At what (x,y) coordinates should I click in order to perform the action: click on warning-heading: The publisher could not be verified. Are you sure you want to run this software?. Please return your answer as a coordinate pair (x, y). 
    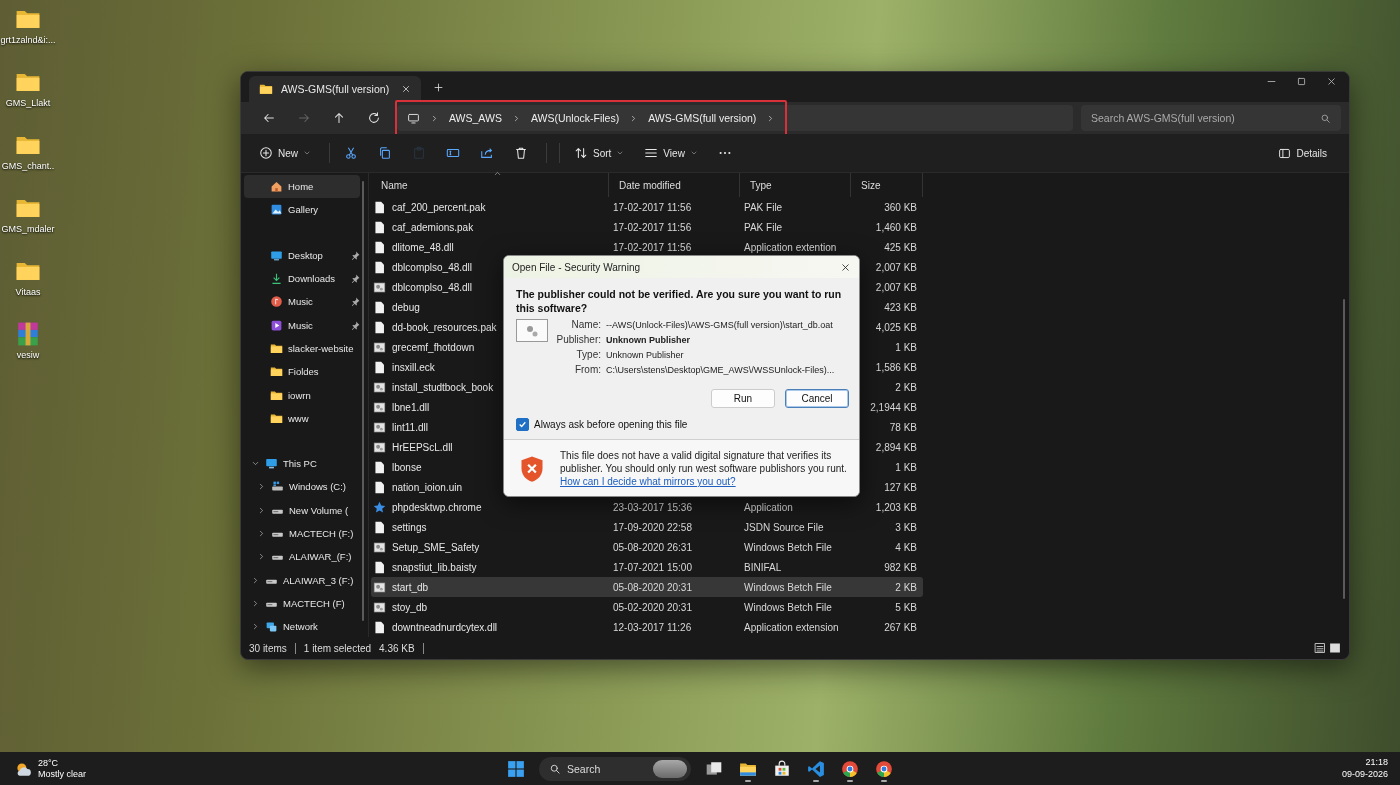
    Looking at the image, I should click on (679, 302).